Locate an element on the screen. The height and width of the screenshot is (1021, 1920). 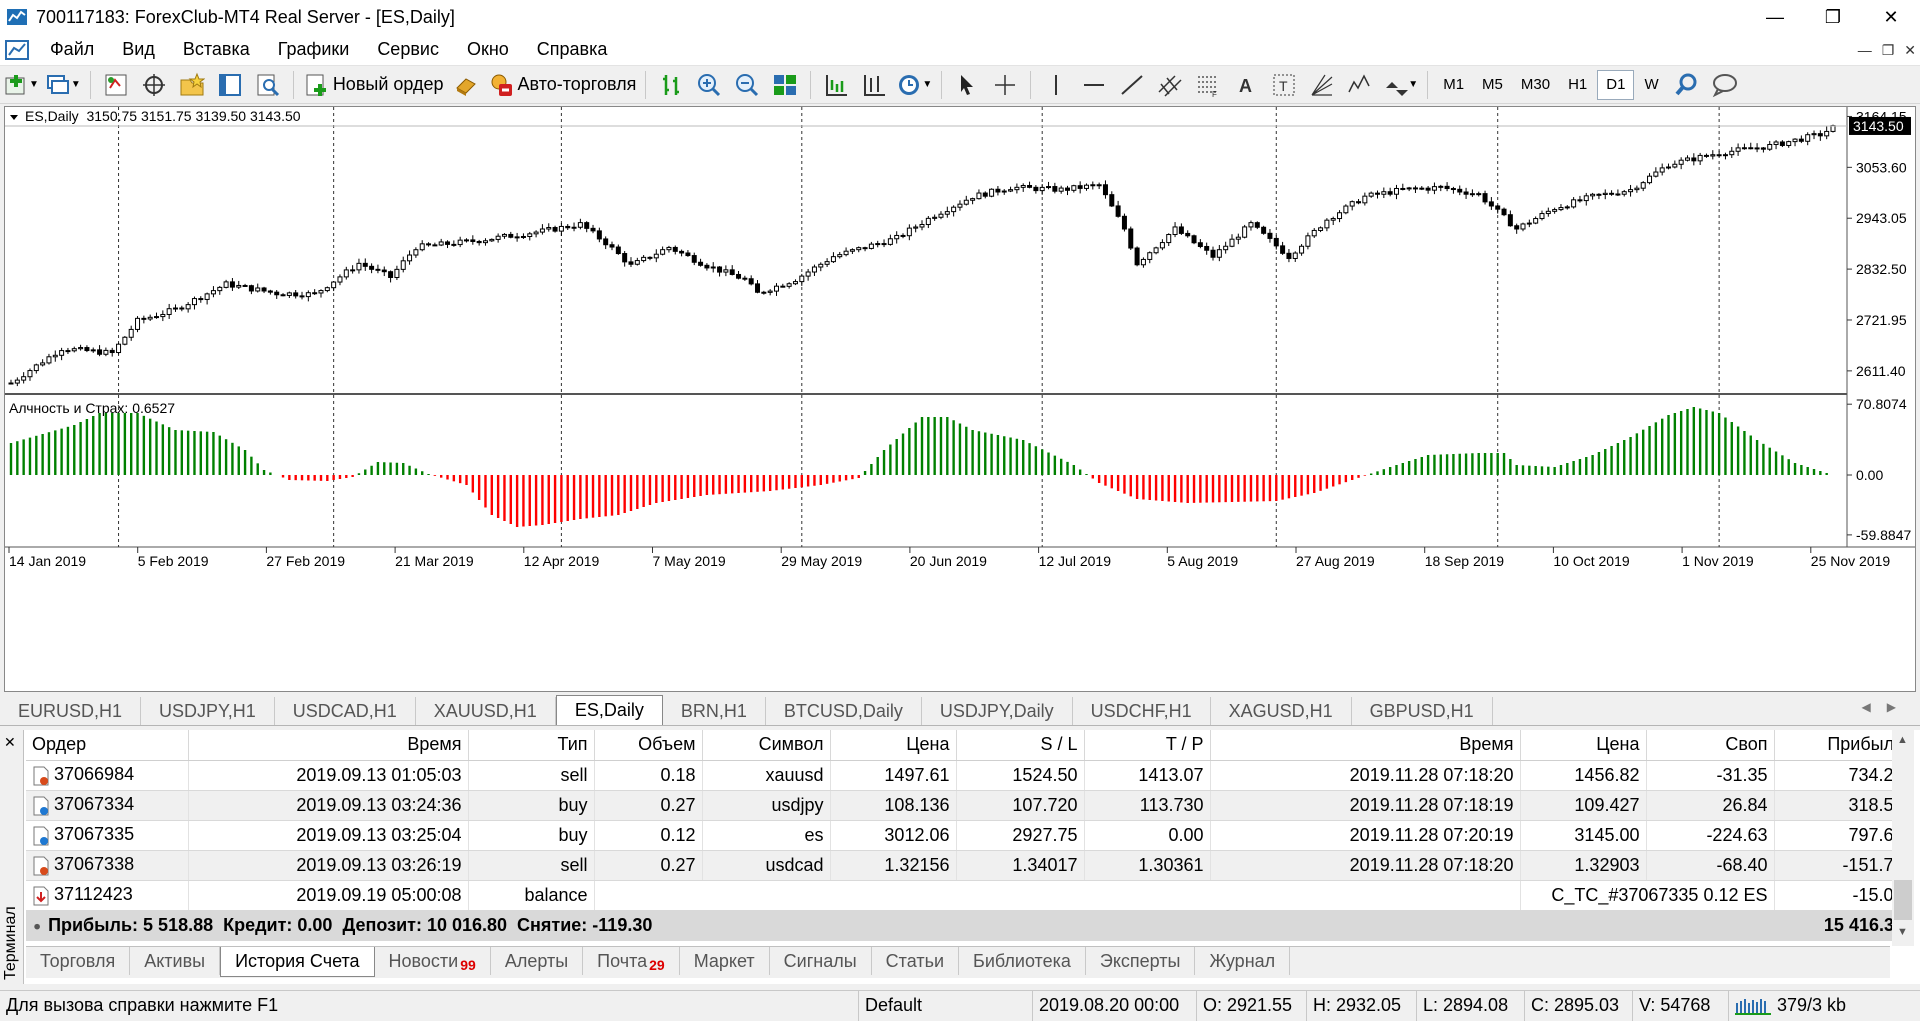
terminal-tab: Сигналы is located at coordinates (821, 961).